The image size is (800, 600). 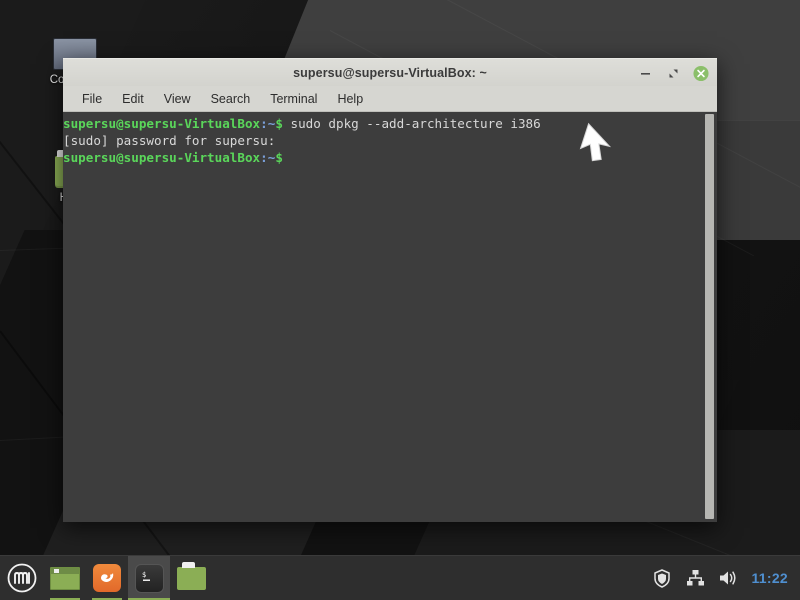 What do you see at coordinates (350, 99) in the screenshot?
I see `menu-item-help: Help` at bounding box center [350, 99].